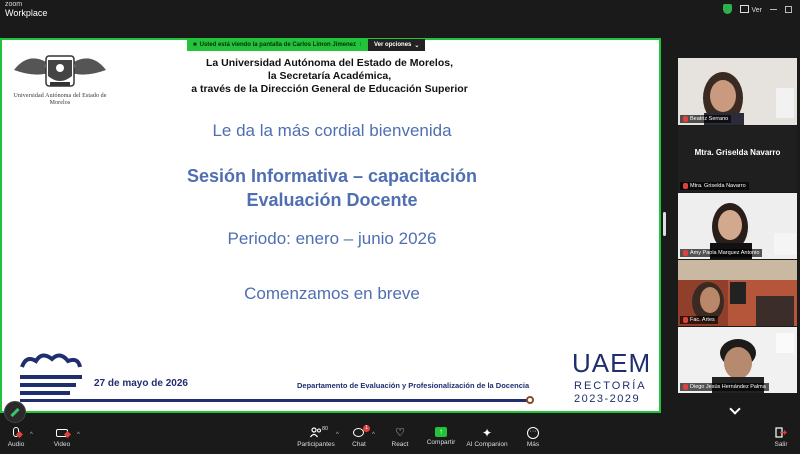 This screenshot has height=454, width=800. Describe the element at coordinates (664, 224) in the screenshot. I see `panel-resize-handle` at that location.